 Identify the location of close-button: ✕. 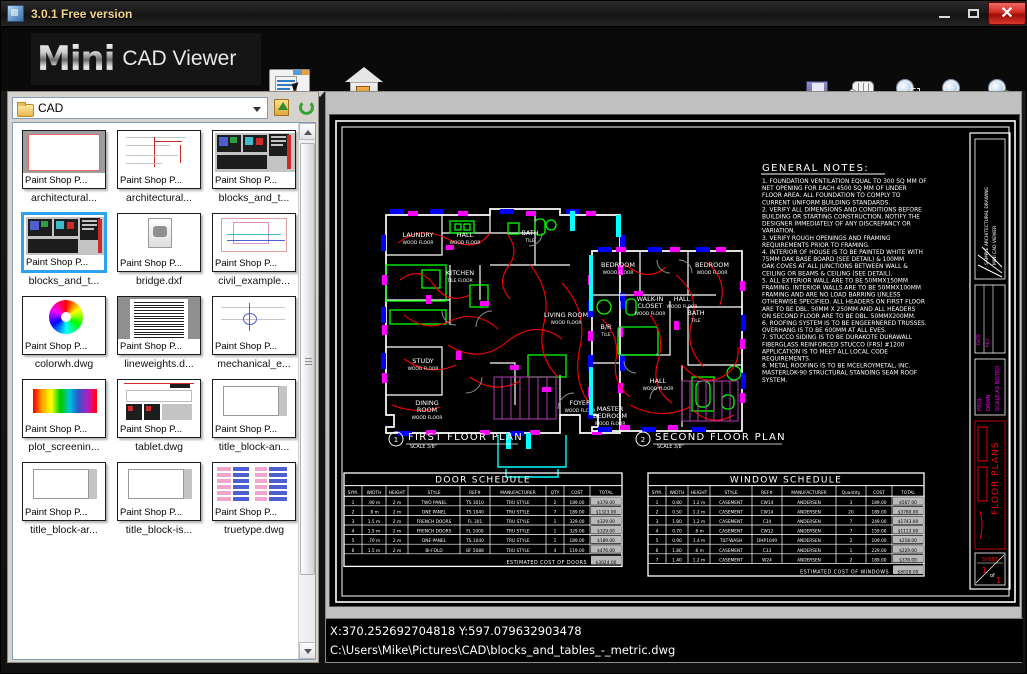
(1007, 13).